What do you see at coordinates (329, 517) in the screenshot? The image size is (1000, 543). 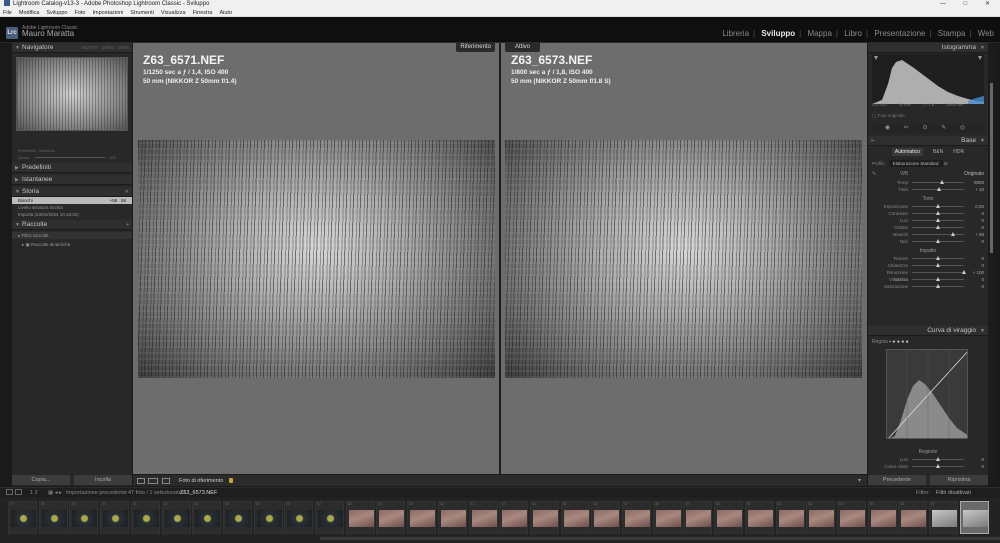 I see `filmstrip-thumb: 37` at bounding box center [329, 517].